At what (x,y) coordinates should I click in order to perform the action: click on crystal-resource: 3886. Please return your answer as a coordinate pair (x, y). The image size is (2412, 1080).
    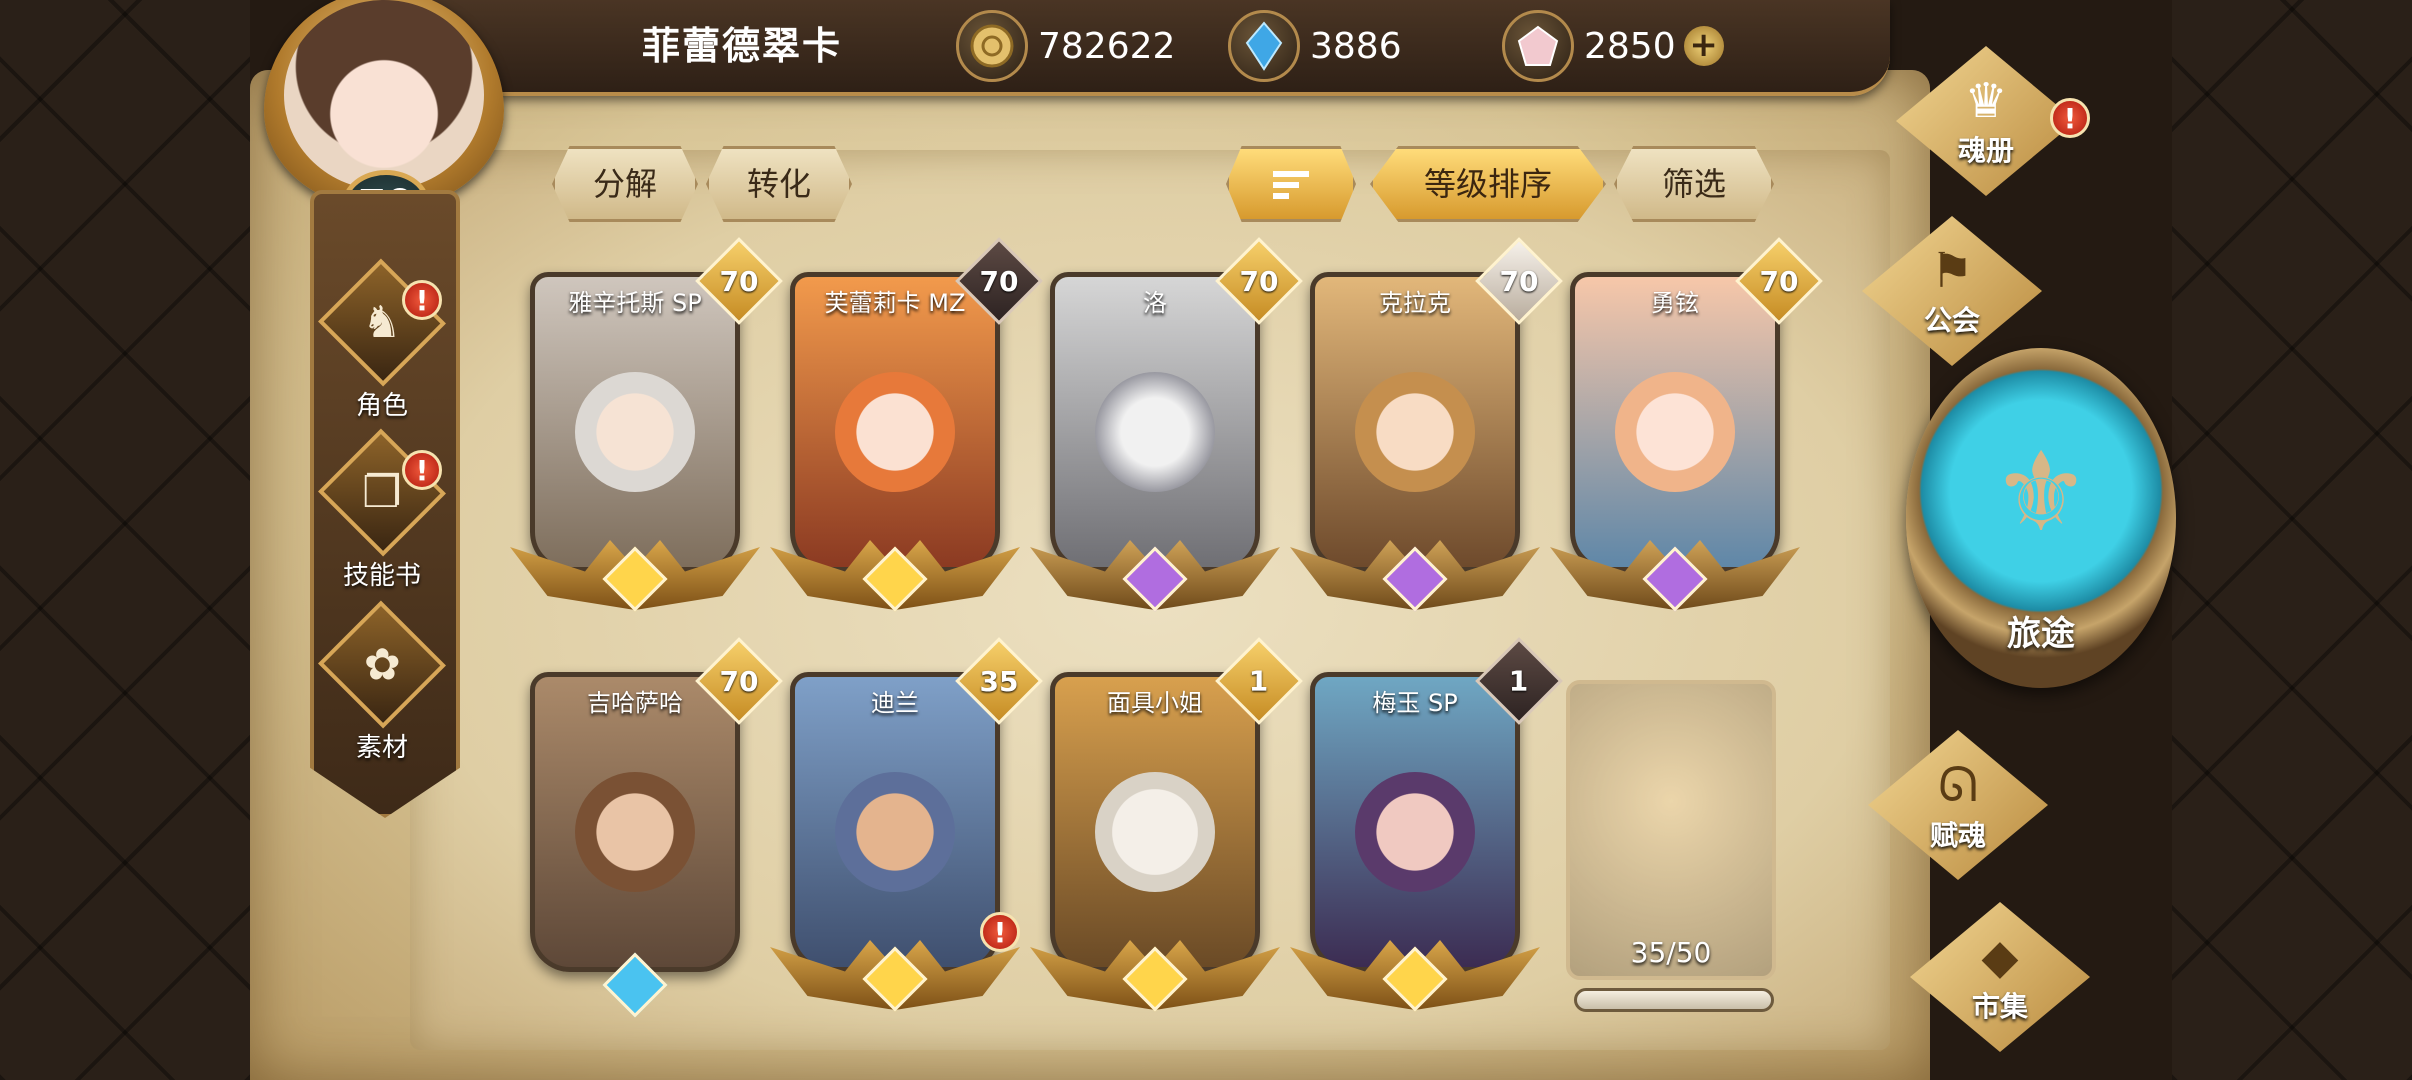
    Looking at the image, I should click on (1315, 46).